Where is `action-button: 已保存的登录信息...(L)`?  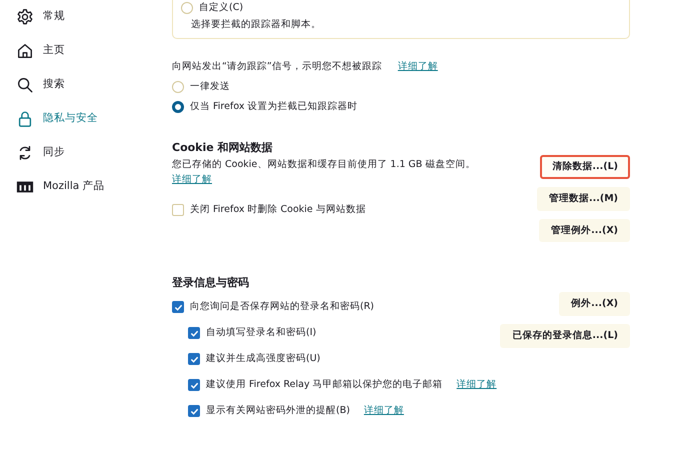 action-button: 已保存的登录信息...(L) is located at coordinates (565, 336).